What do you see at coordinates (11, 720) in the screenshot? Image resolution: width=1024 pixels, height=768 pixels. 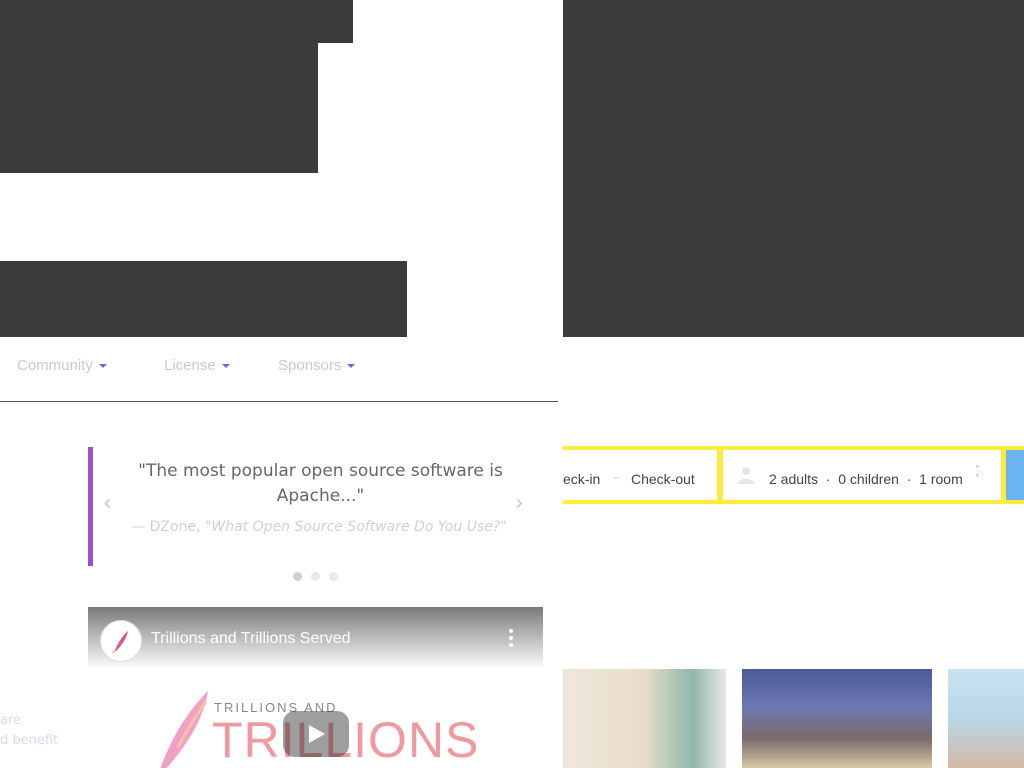 I see `side-text: are` at bounding box center [11, 720].